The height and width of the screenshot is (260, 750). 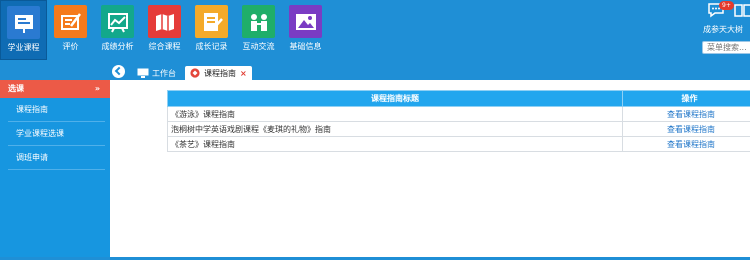 I want to click on edit-icon, so click(x=70, y=21).